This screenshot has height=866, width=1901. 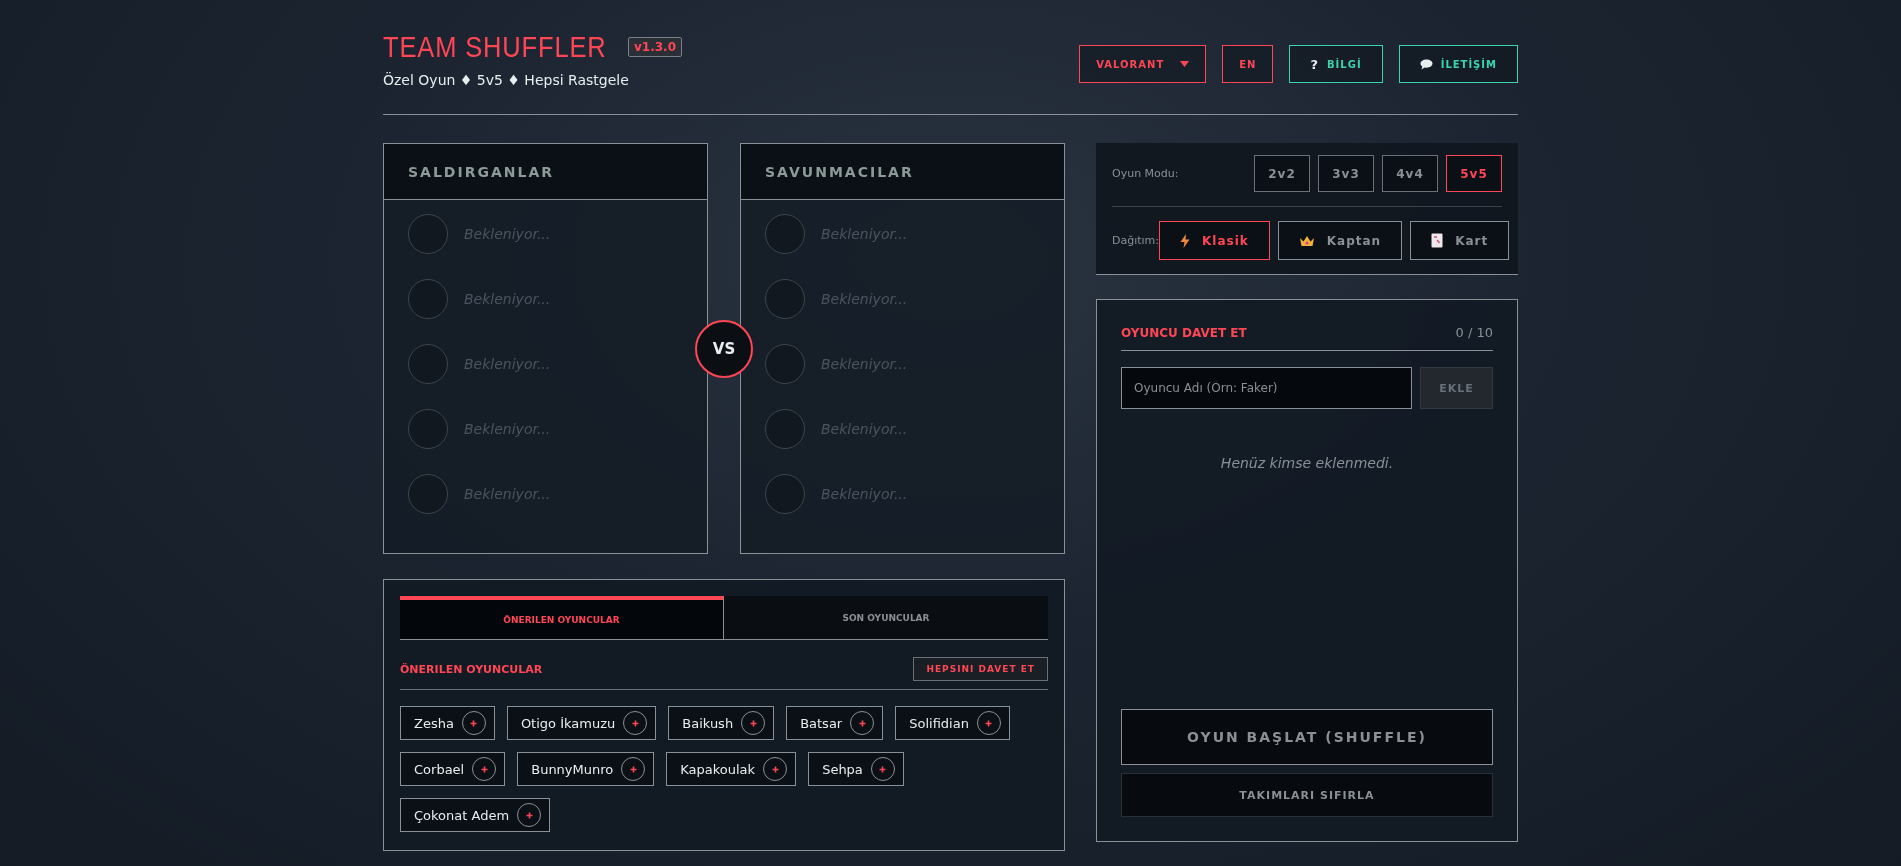 What do you see at coordinates (1458, 64) in the screenshot?
I see `contact-button: İLETİŞİM` at bounding box center [1458, 64].